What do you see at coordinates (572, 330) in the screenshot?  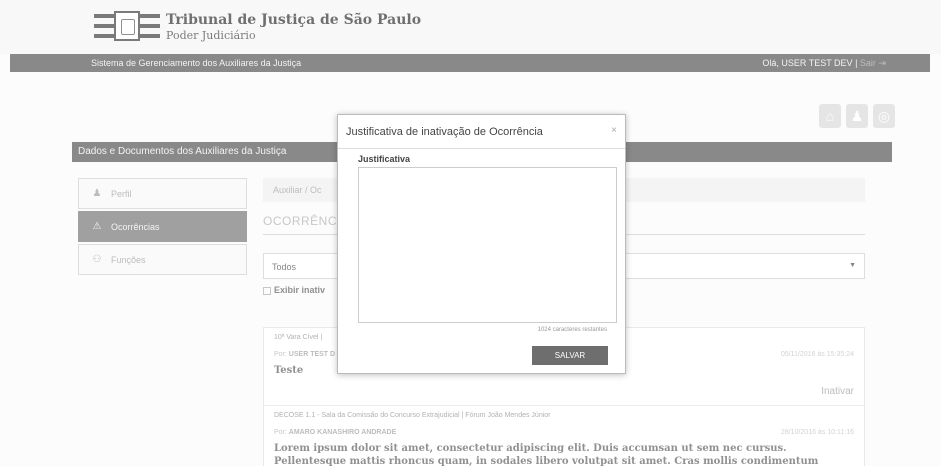 I see `char-counter: 1024 caracteres restantes` at bounding box center [572, 330].